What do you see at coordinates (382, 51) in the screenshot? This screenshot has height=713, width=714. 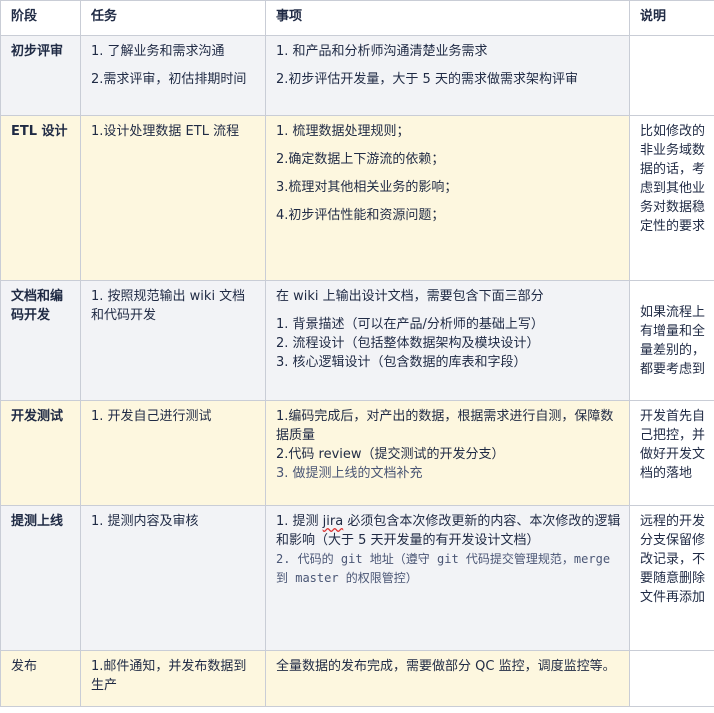 I see `item-line: 1. 和产品和分析师沟通清楚业务需求` at bounding box center [382, 51].